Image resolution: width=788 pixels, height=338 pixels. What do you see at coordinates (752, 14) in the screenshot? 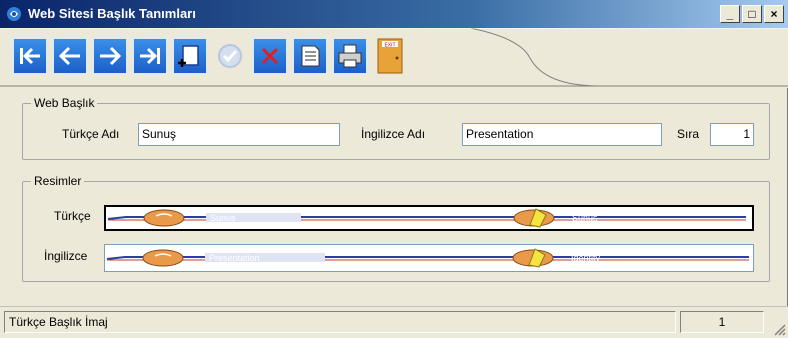
I see `maximize-button: □` at bounding box center [752, 14].